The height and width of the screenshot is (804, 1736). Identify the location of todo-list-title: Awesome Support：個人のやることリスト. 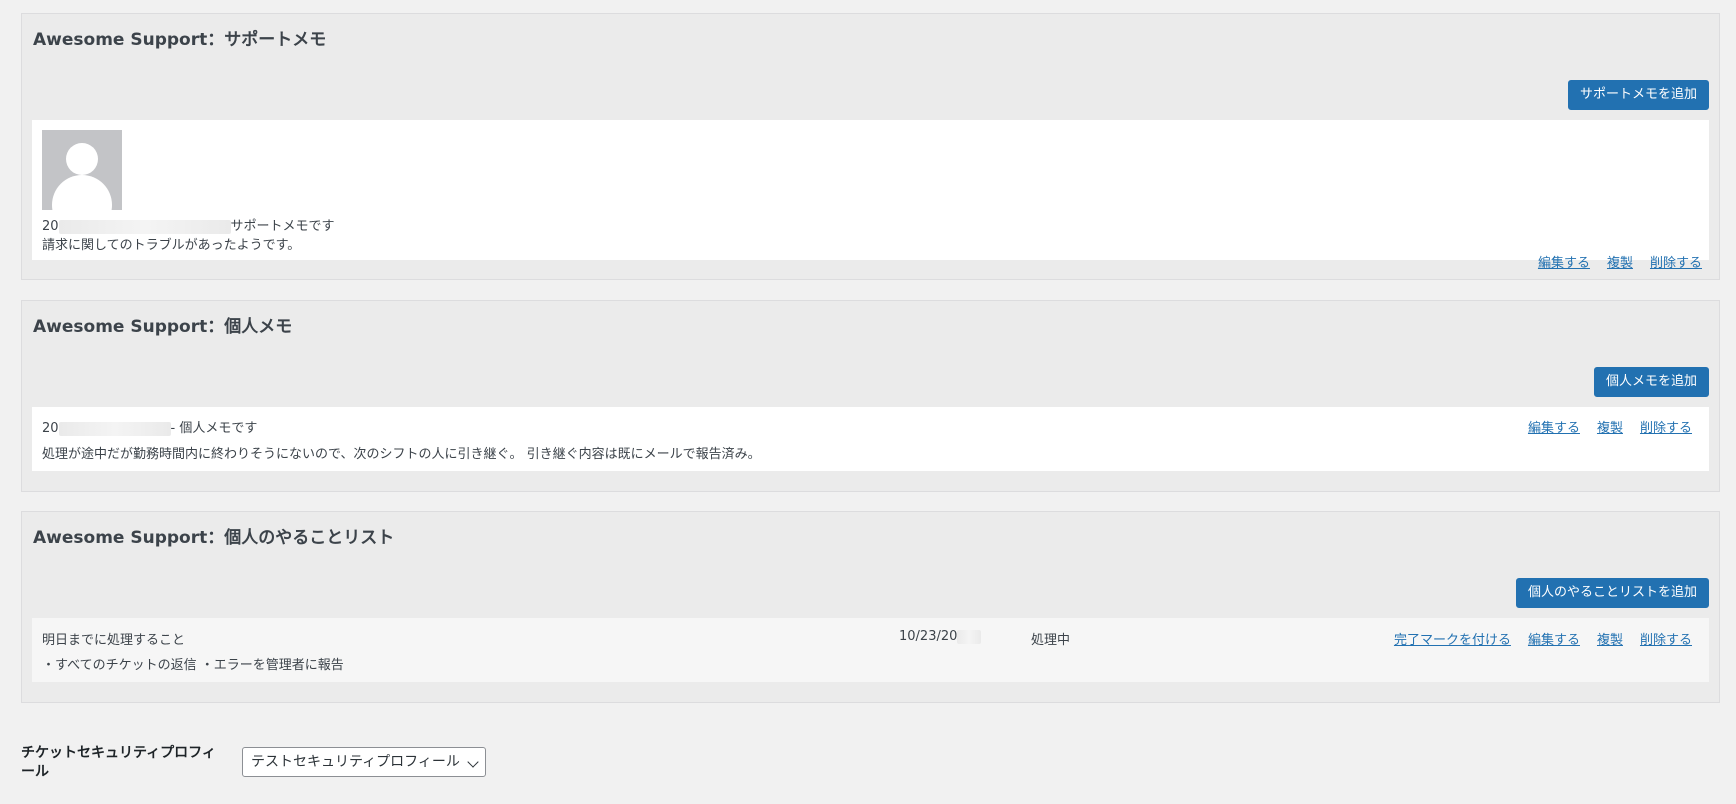
(214, 538).